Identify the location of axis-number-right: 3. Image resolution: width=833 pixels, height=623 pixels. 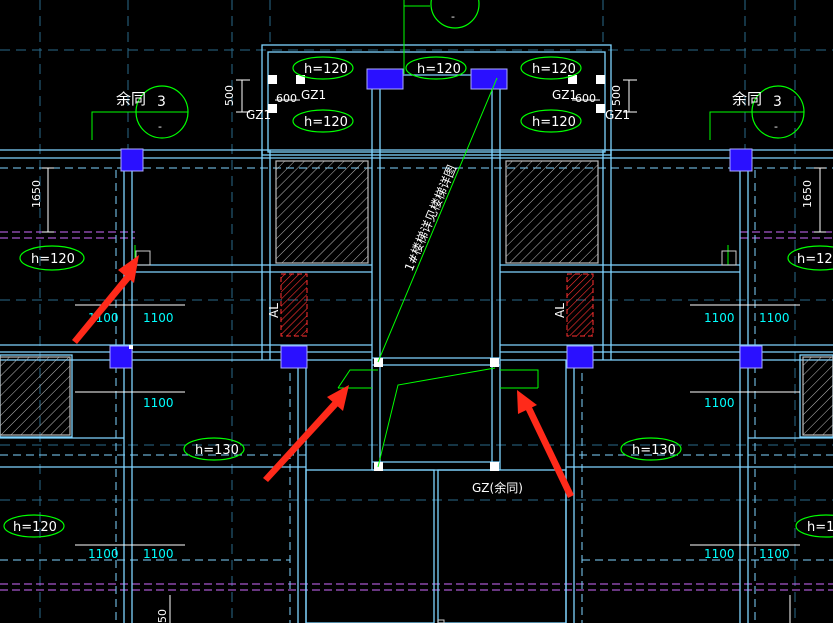
(777, 102).